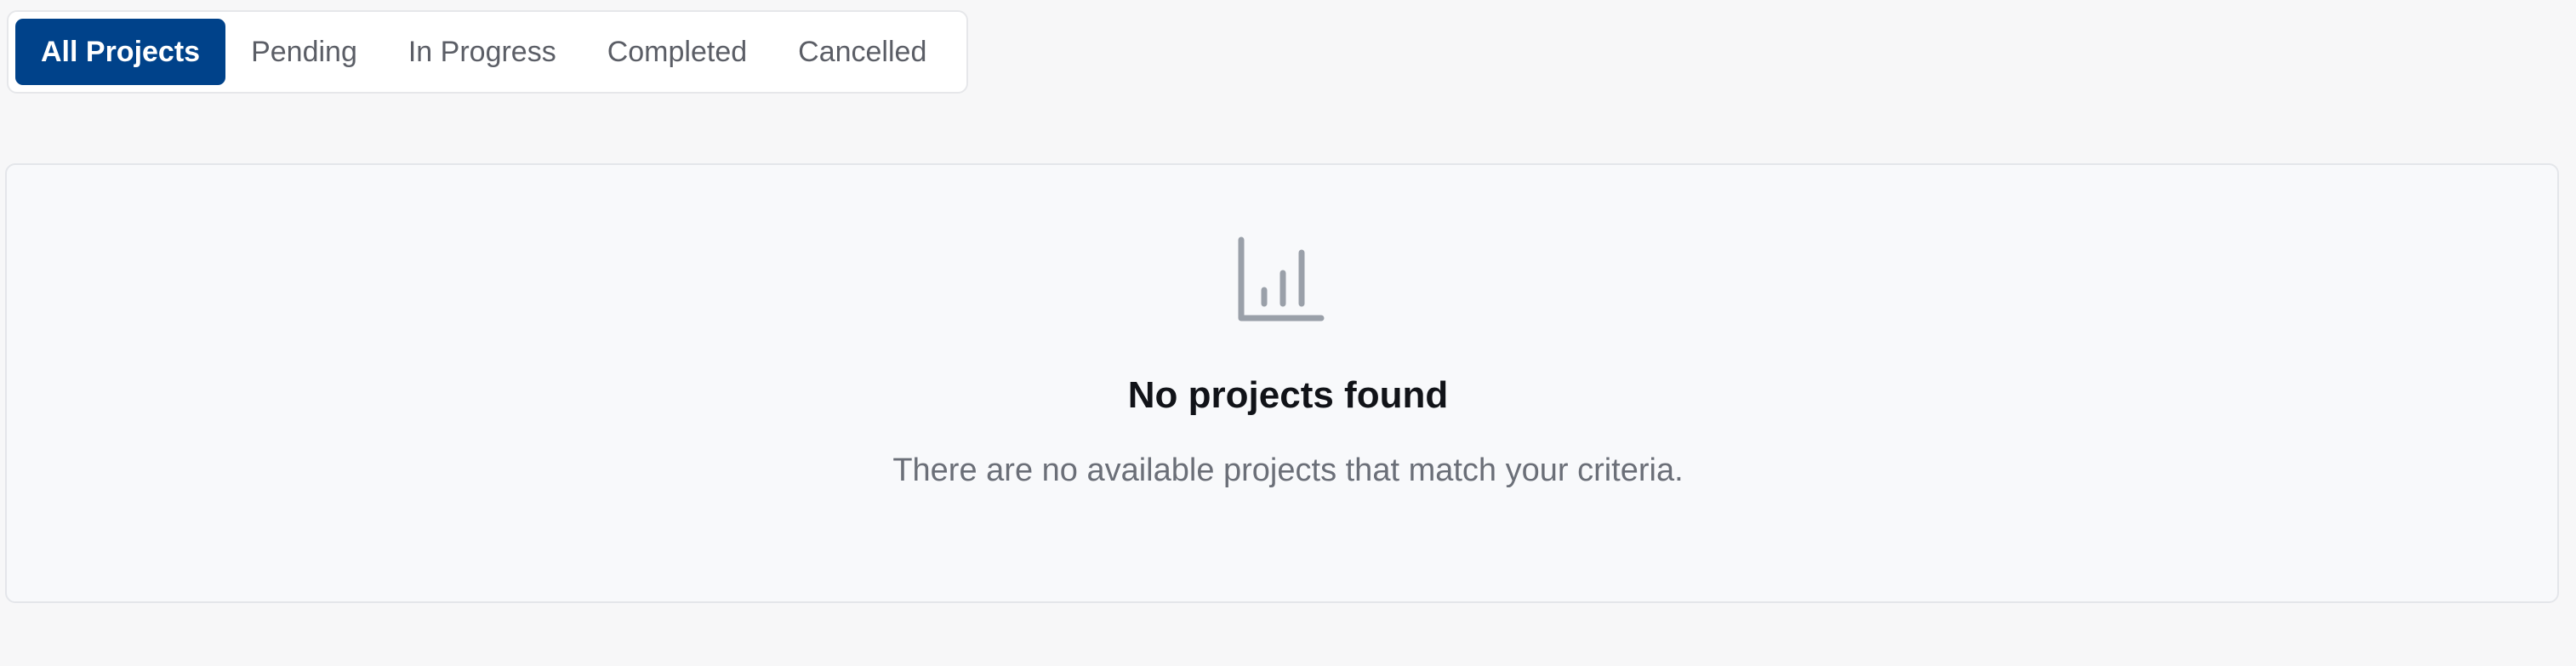  Describe the element at coordinates (483, 52) in the screenshot. I see `tab-in-progress: In Progress` at that location.